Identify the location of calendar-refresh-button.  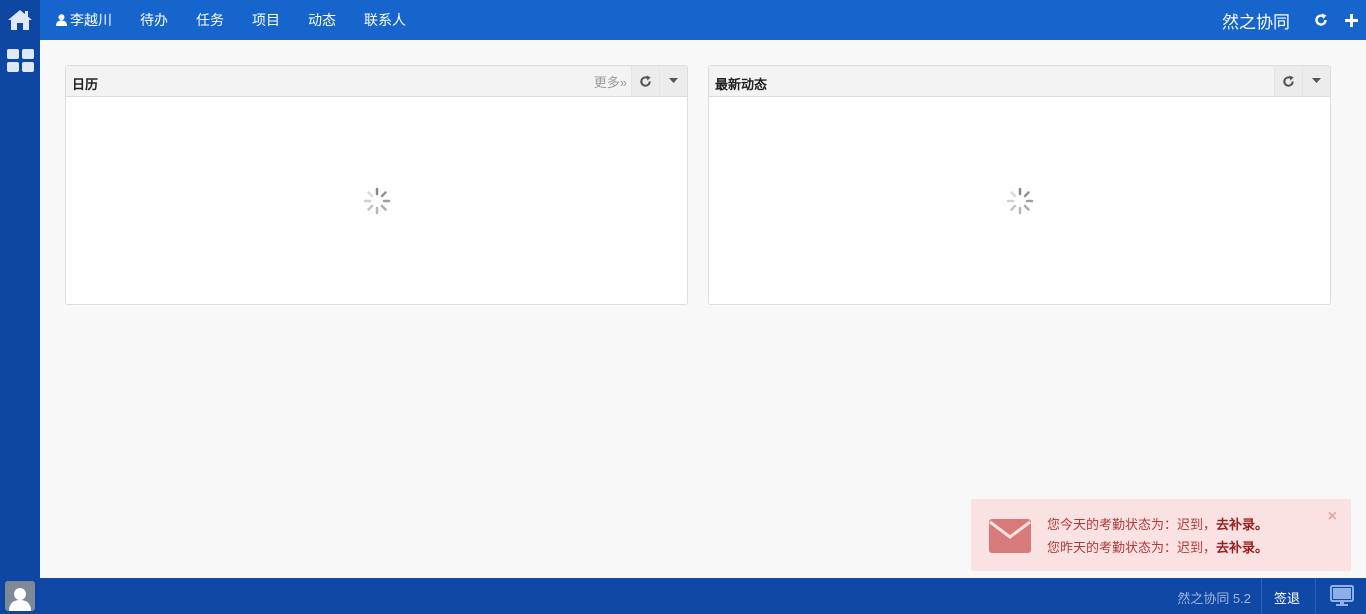
(645, 81).